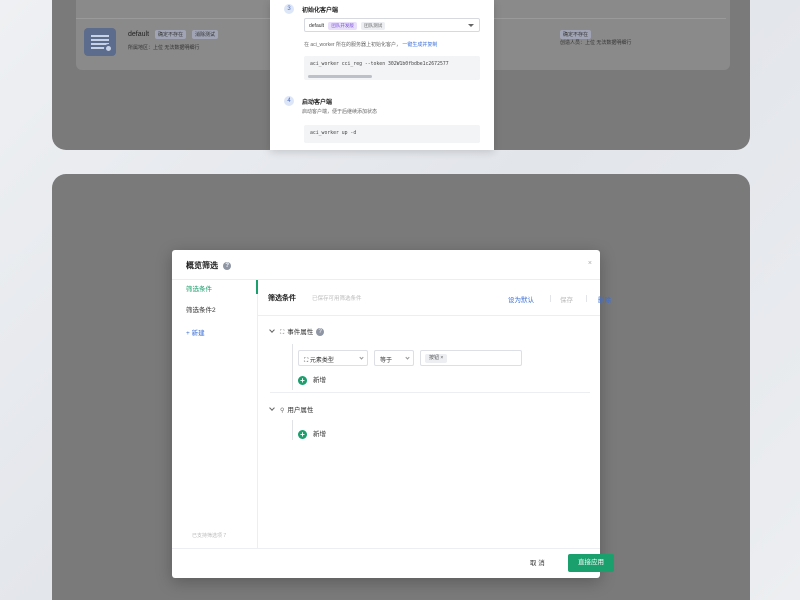  What do you see at coordinates (282, 411) in the screenshot?
I see `user-icon: ⚲` at bounding box center [282, 411].